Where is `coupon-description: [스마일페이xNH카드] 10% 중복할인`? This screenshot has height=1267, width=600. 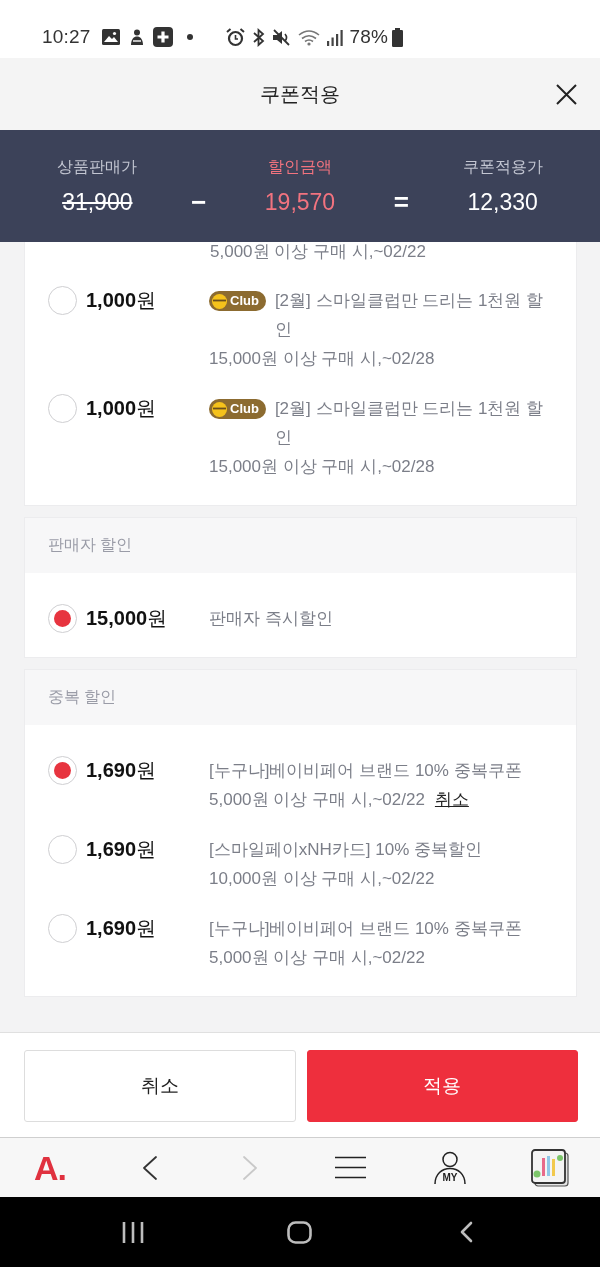
coupon-description: [스마일페이xNH카드] 10% 중복할인 is located at coordinates (345, 850).